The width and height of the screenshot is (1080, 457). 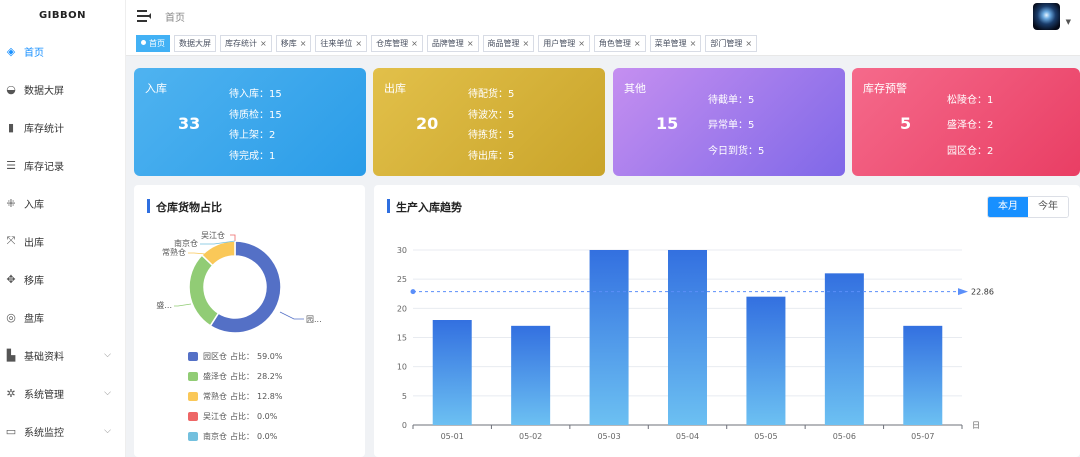 What do you see at coordinates (508, 43) in the screenshot?
I see `tag-item: 商品管理 ×` at bounding box center [508, 43].